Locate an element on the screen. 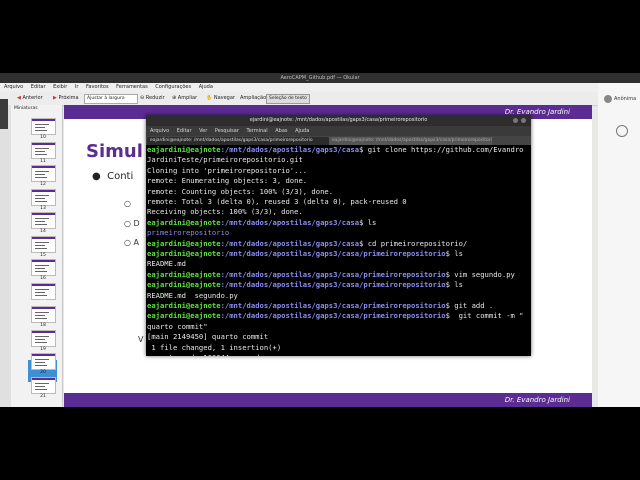 The height and width of the screenshot is (480, 640). background-window-edge is located at coordinates (4, 114).